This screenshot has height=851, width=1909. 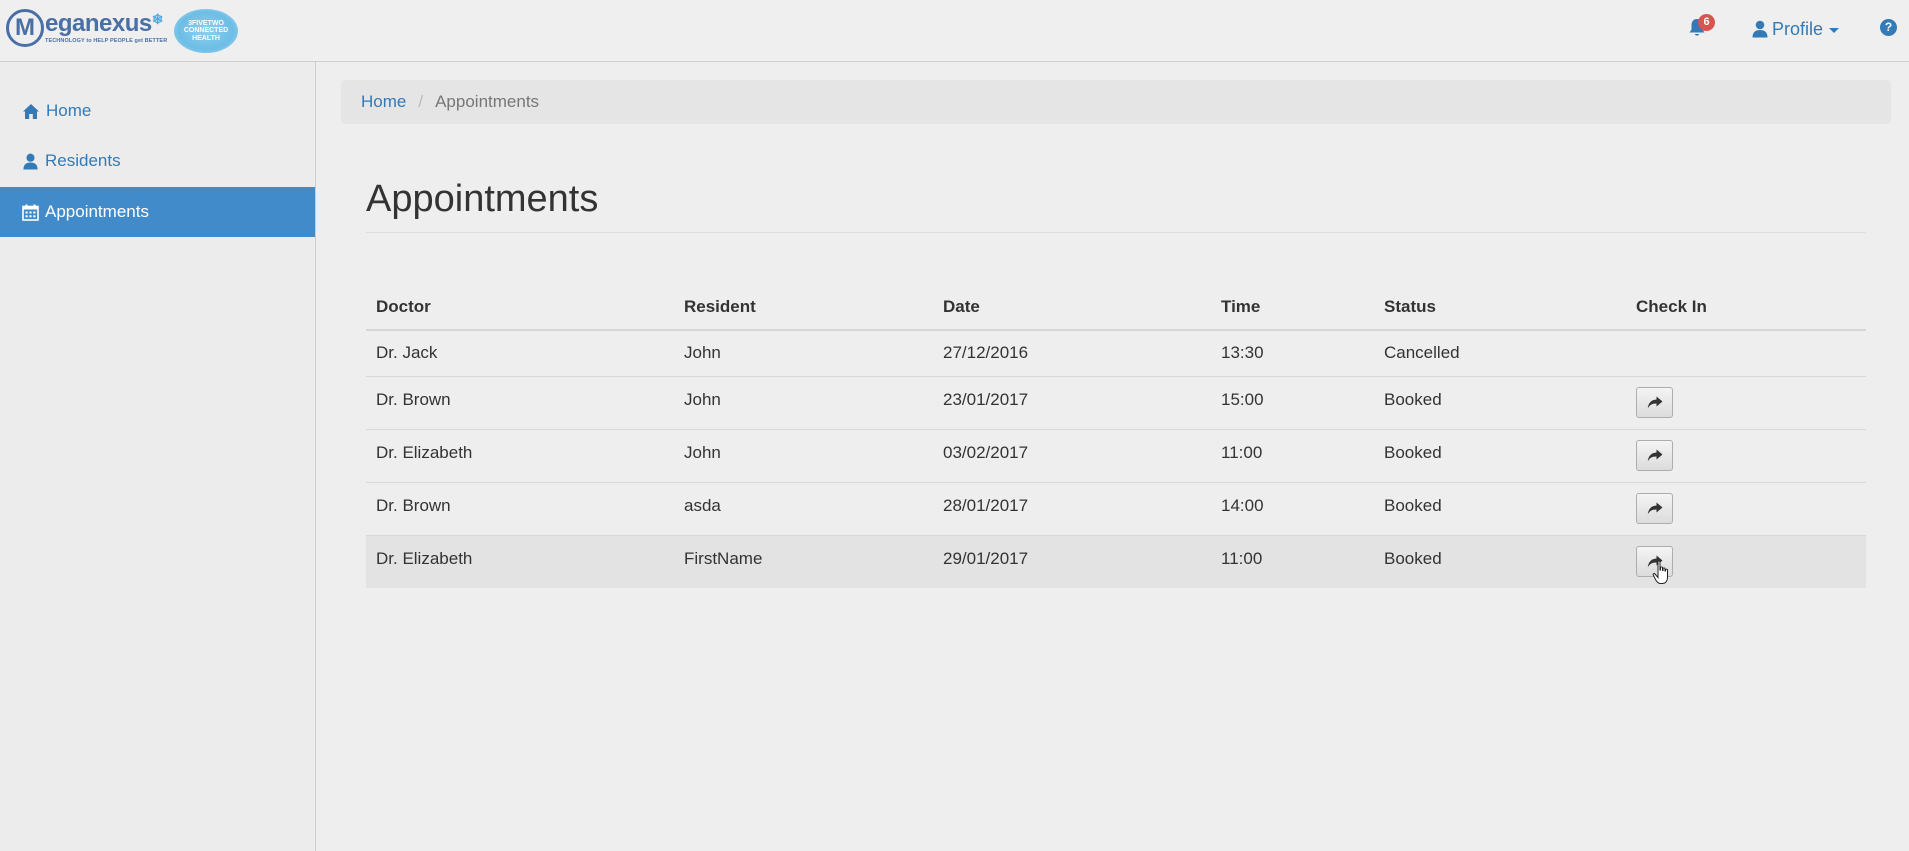 What do you see at coordinates (520, 307) in the screenshot?
I see `column-header-doctor: Doctor` at bounding box center [520, 307].